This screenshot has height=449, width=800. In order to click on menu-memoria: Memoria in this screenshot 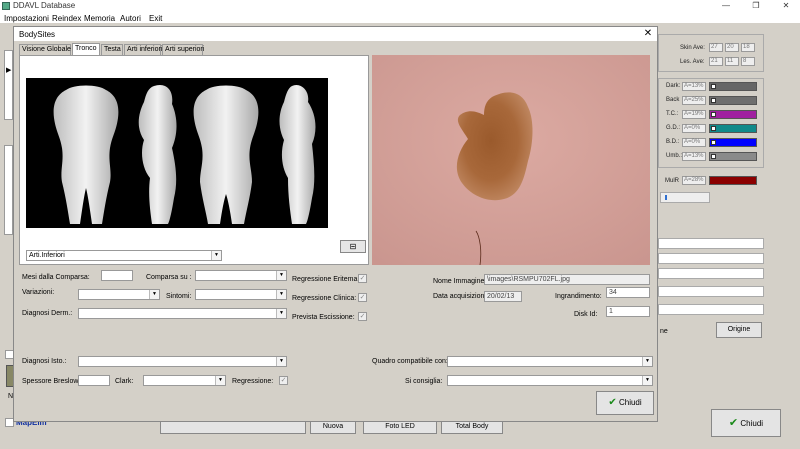, I will do `click(99, 18)`.